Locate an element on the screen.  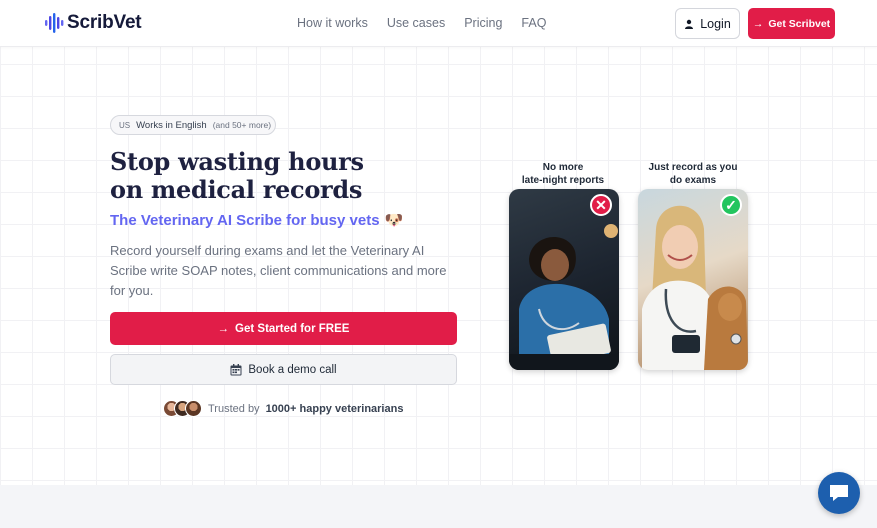
chat-widget-button is located at coordinates (839, 493).